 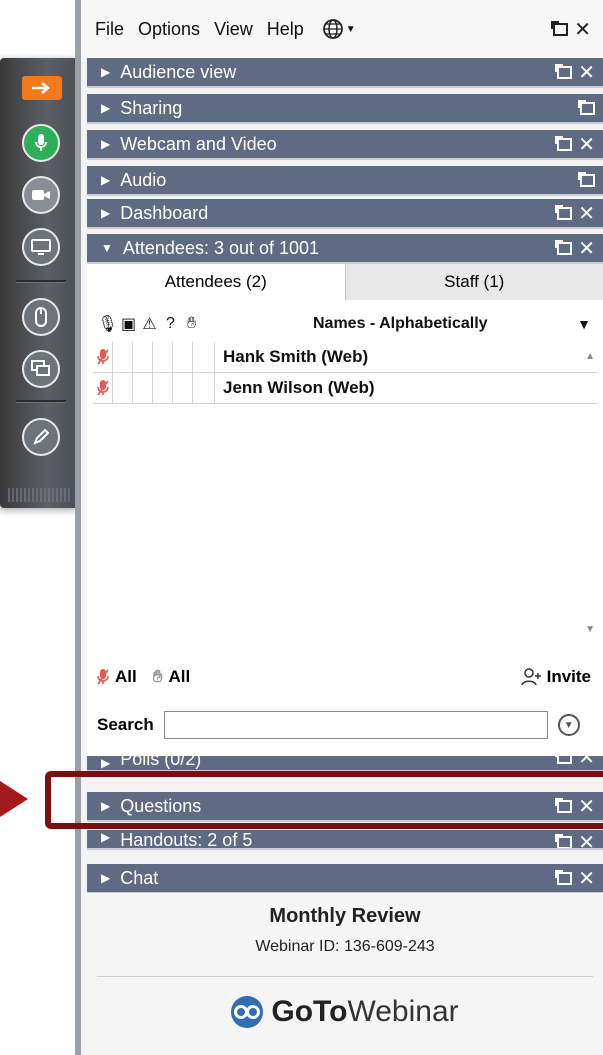 I want to click on lower-hands-label: All, so click(x=179, y=676).